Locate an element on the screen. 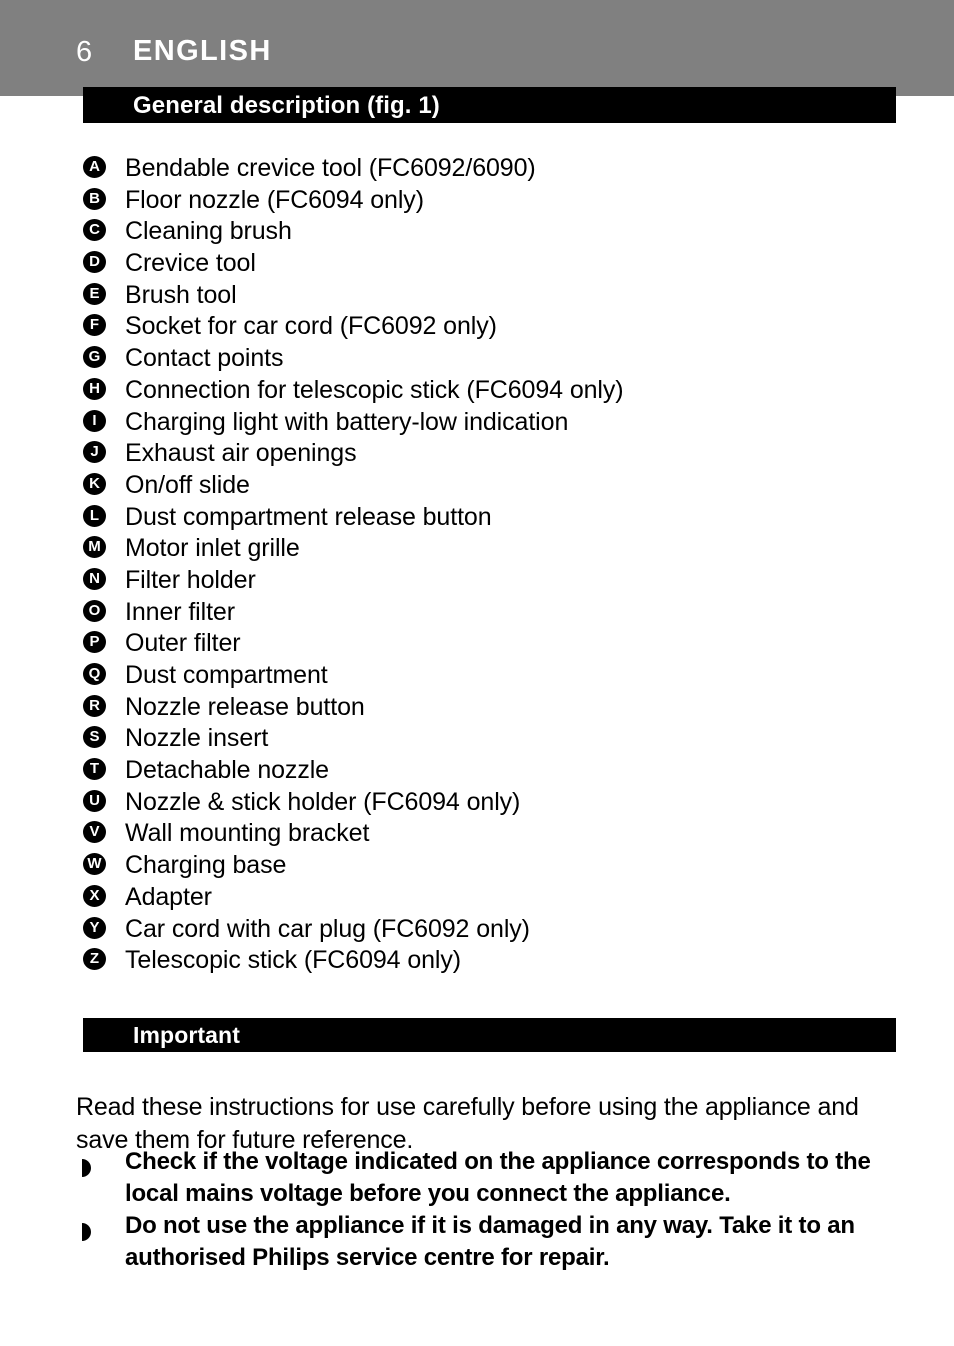 This screenshot has height=1346, width=954. part-list-item: P Outer filter is located at coordinates (498, 644).